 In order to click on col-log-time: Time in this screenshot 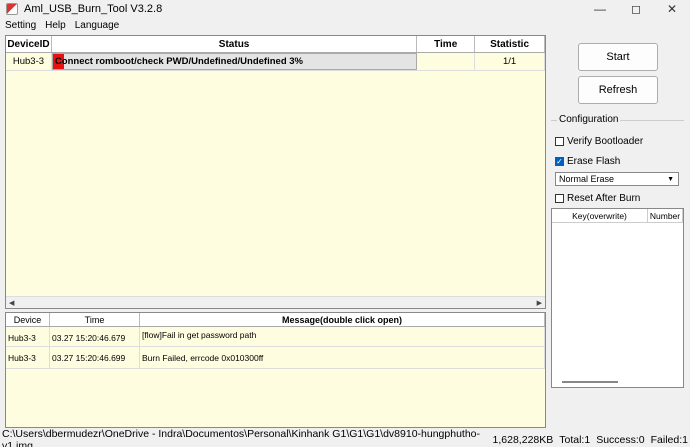, I will do `click(95, 319)`.